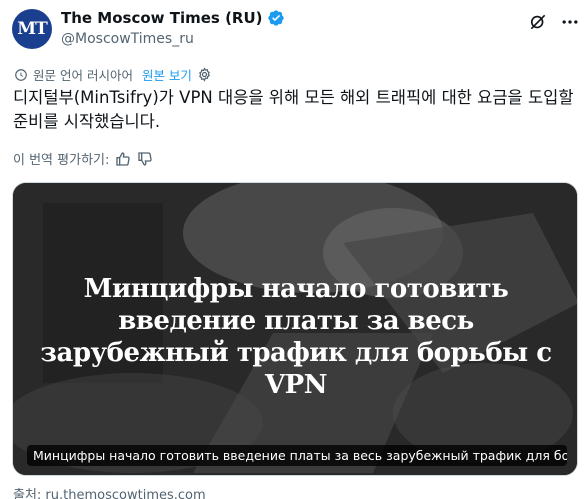 This screenshot has width=586, height=499. I want to click on translate-icon, so click(21, 74).